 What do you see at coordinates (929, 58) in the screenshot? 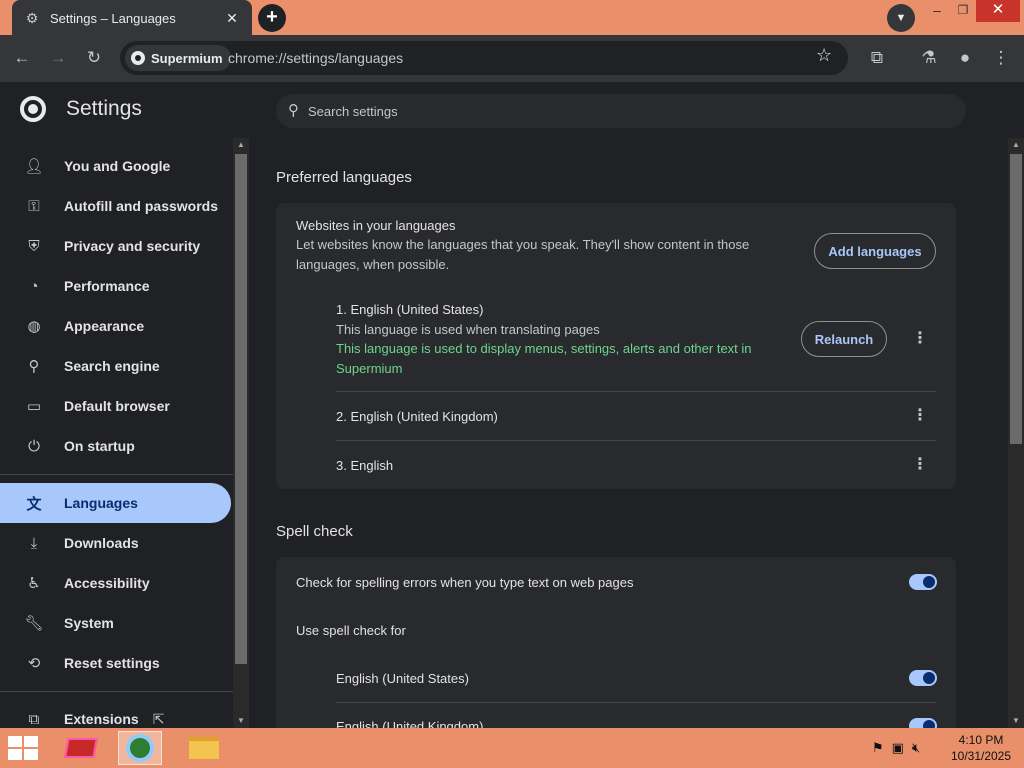
I see `labs-button: ⚗` at bounding box center [929, 58].